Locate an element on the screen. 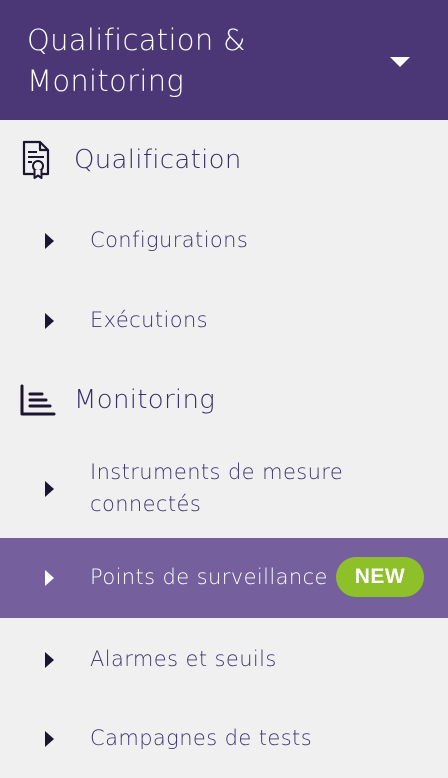  menu-item-configurations: Configurations is located at coordinates (224, 240).